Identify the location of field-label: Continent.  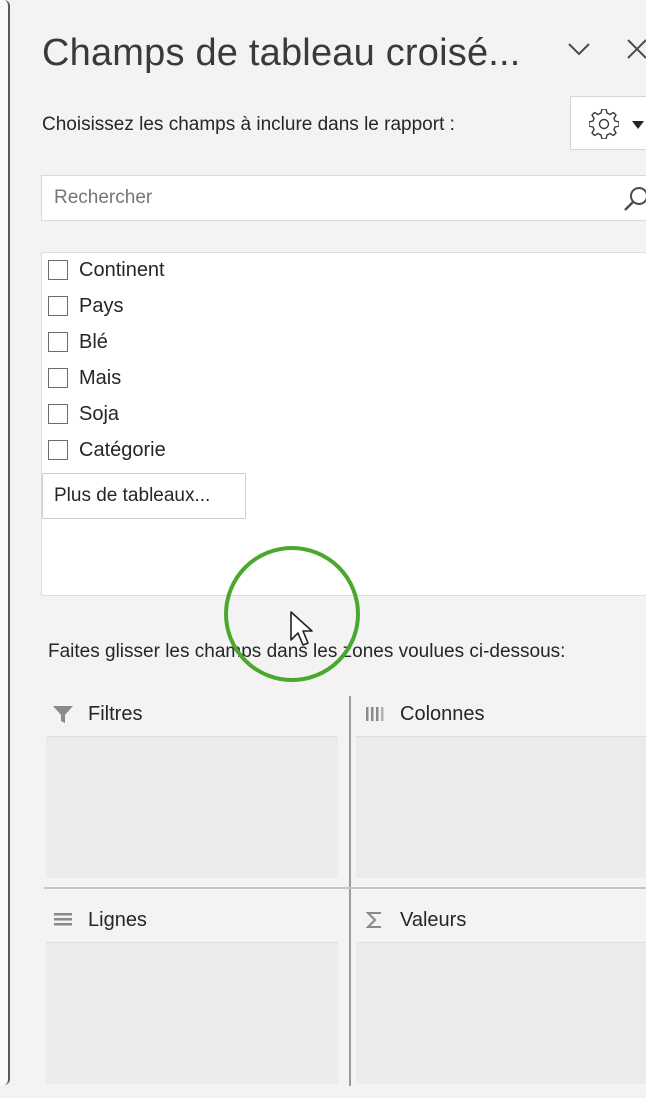
(122, 269).